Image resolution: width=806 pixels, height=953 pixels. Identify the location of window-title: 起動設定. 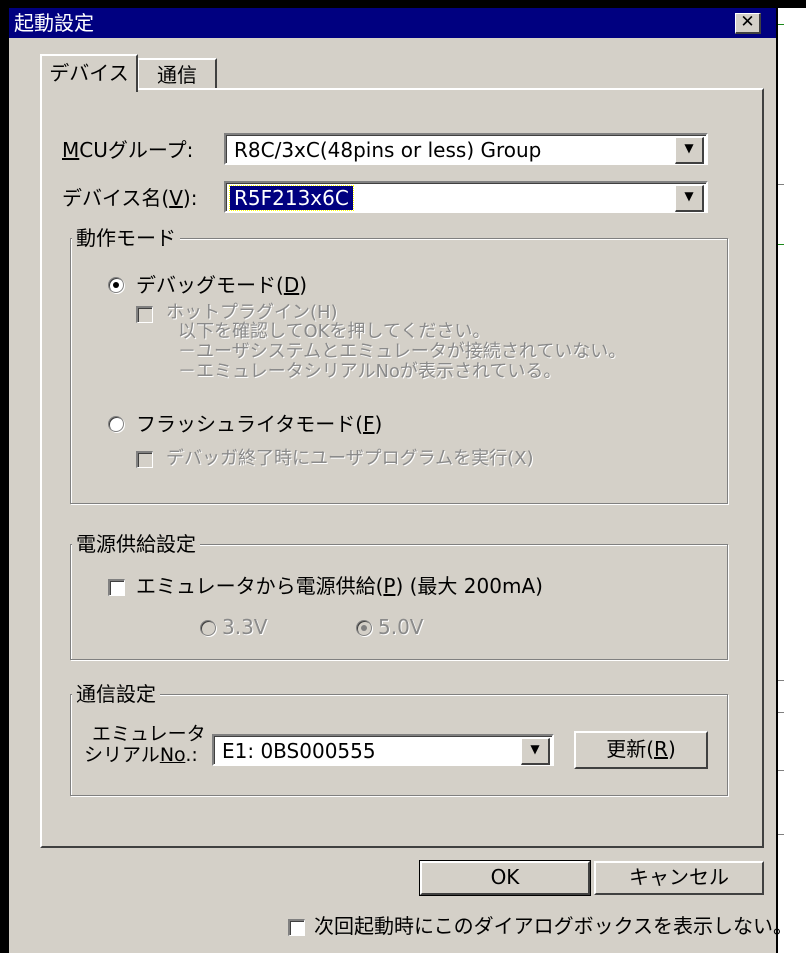
(54, 23).